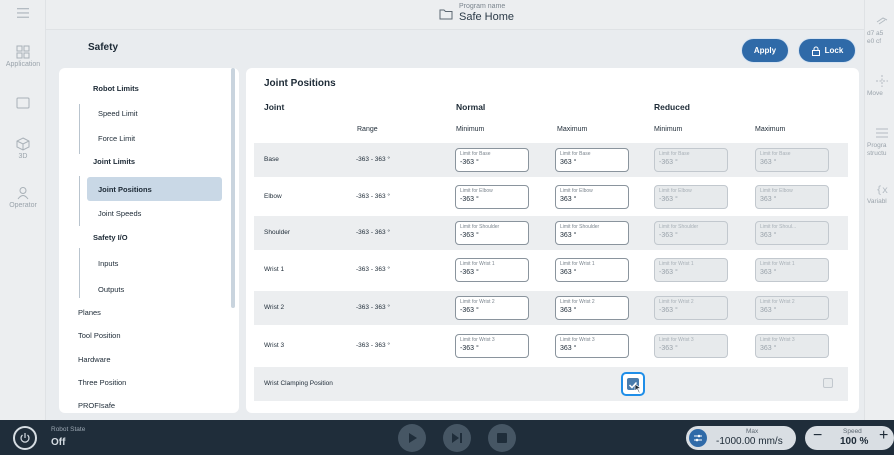  Describe the element at coordinates (99, 335) in the screenshot. I see `nav-item-tool-position: Tool Position` at that location.